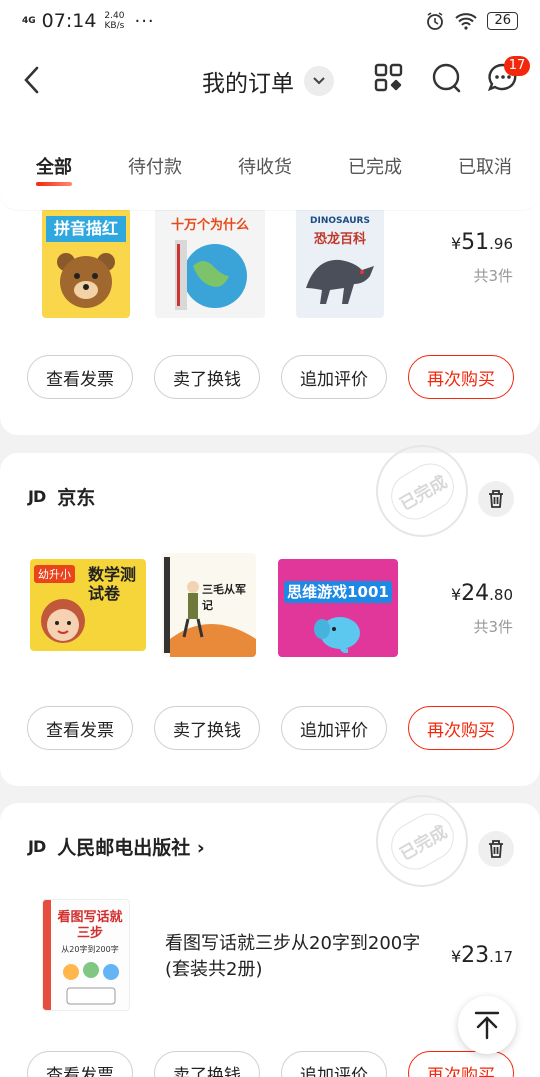 Image resolution: width=540 pixels, height=1077 pixels. I want to click on sanmao-illustration, so click(210, 607).